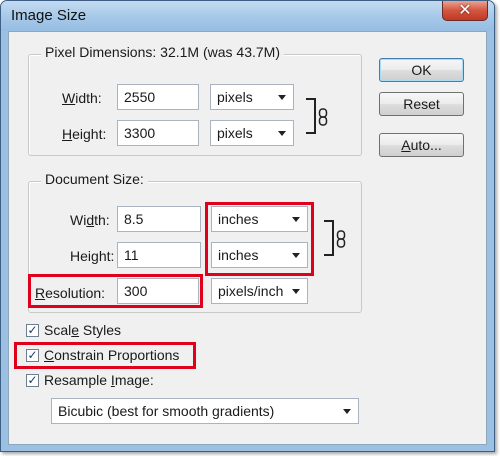 The width and height of the screenshot is (500, 456). Describe the element at coordinates (421, 70) in the screenshot. I see `ok-button: OK` at that location.